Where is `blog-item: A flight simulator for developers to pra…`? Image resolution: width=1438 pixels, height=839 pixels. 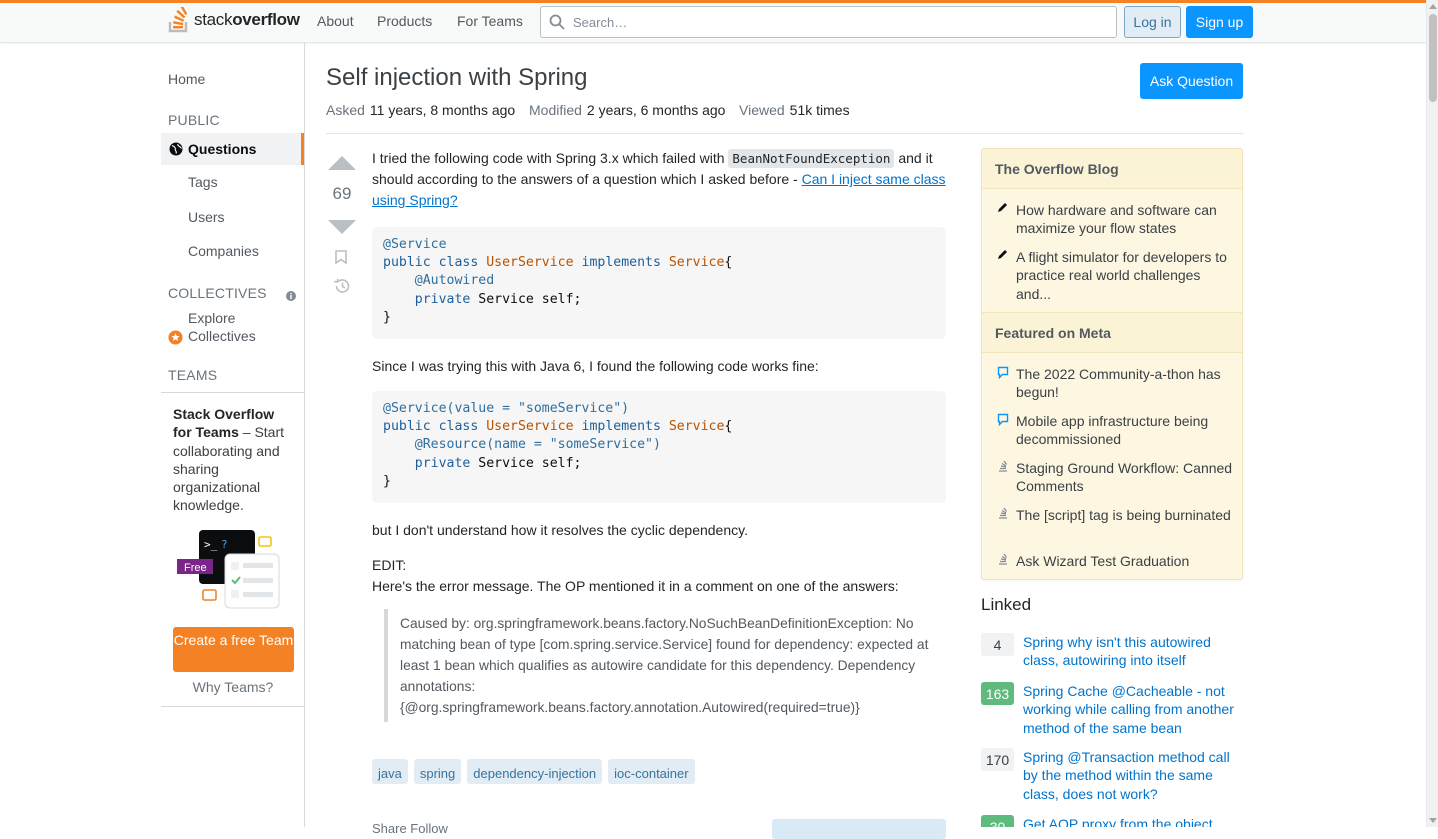 blog-item: A flight simulator for developers to pra… is located at coordinates (1115, 275).